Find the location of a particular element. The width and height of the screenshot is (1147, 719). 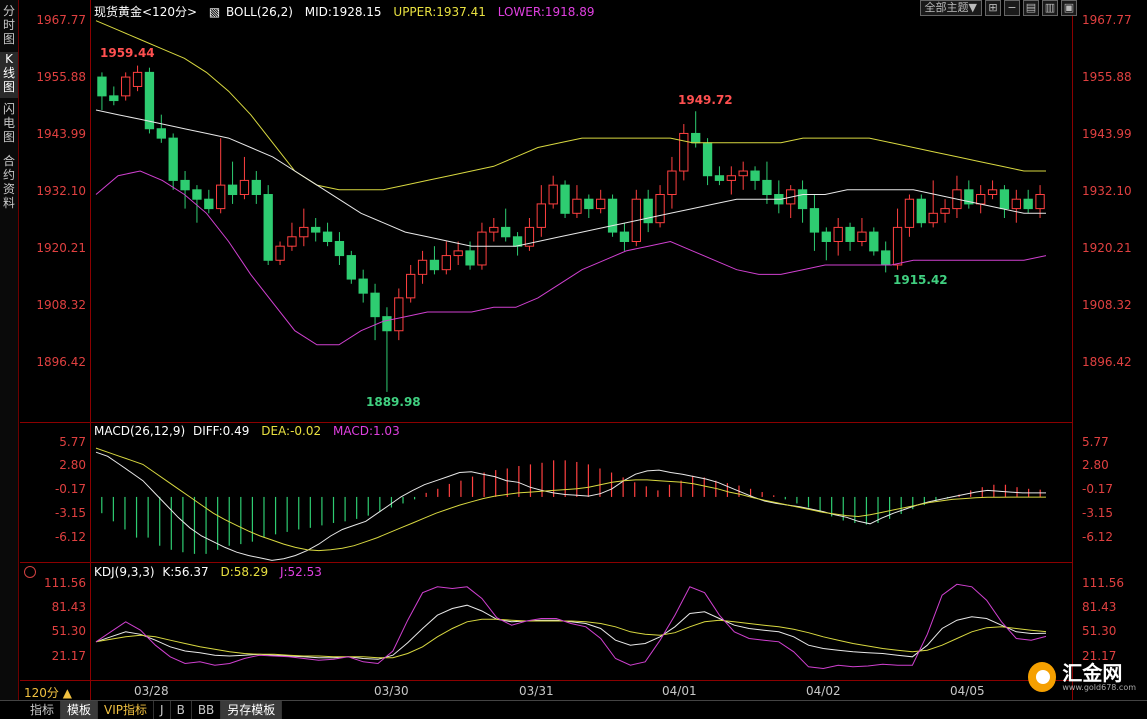

logo-icon is located at coordinates (1042, 677).